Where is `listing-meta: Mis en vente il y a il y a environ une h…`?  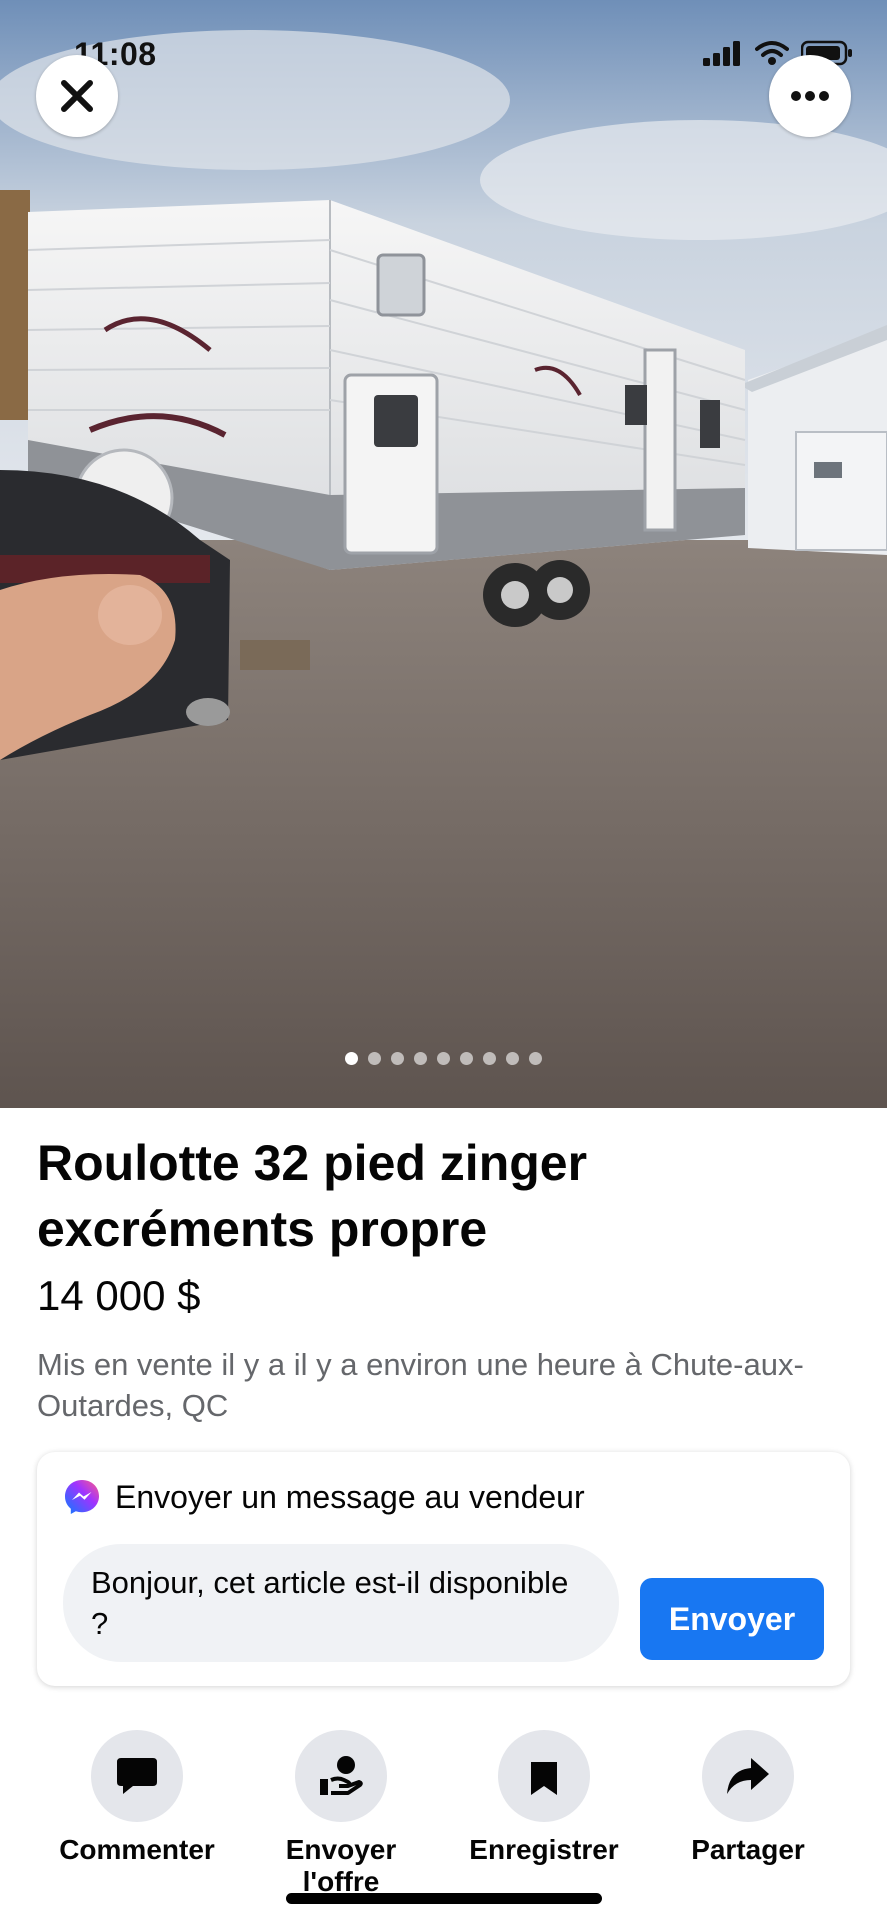 listing-meta: Mis en vente il y a il y a environ une h… is located at coordinates (420, 1385).